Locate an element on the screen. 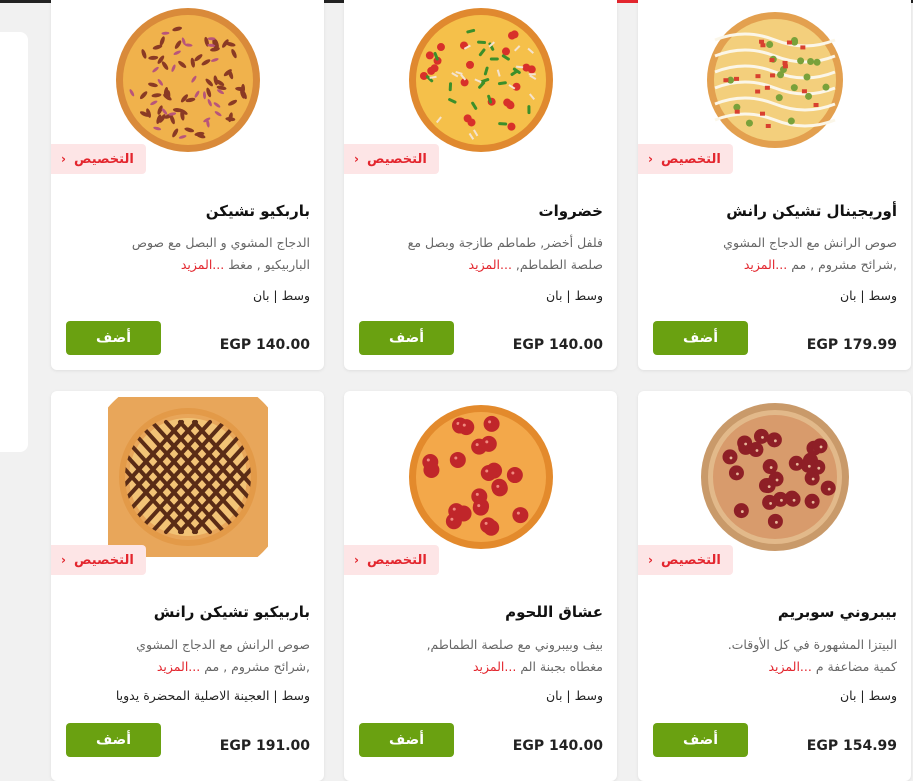 The image size is (913, 781). item-name: خضروات is located at coordinates (570, 211).